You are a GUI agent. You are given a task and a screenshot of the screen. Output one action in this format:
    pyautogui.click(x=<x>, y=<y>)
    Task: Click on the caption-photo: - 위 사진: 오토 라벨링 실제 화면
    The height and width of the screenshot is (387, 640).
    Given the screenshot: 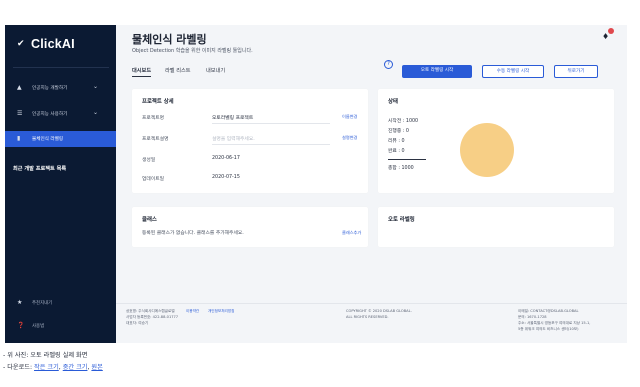 What is the action you would take?
    pyautogui.click(x=45, y=355)
    